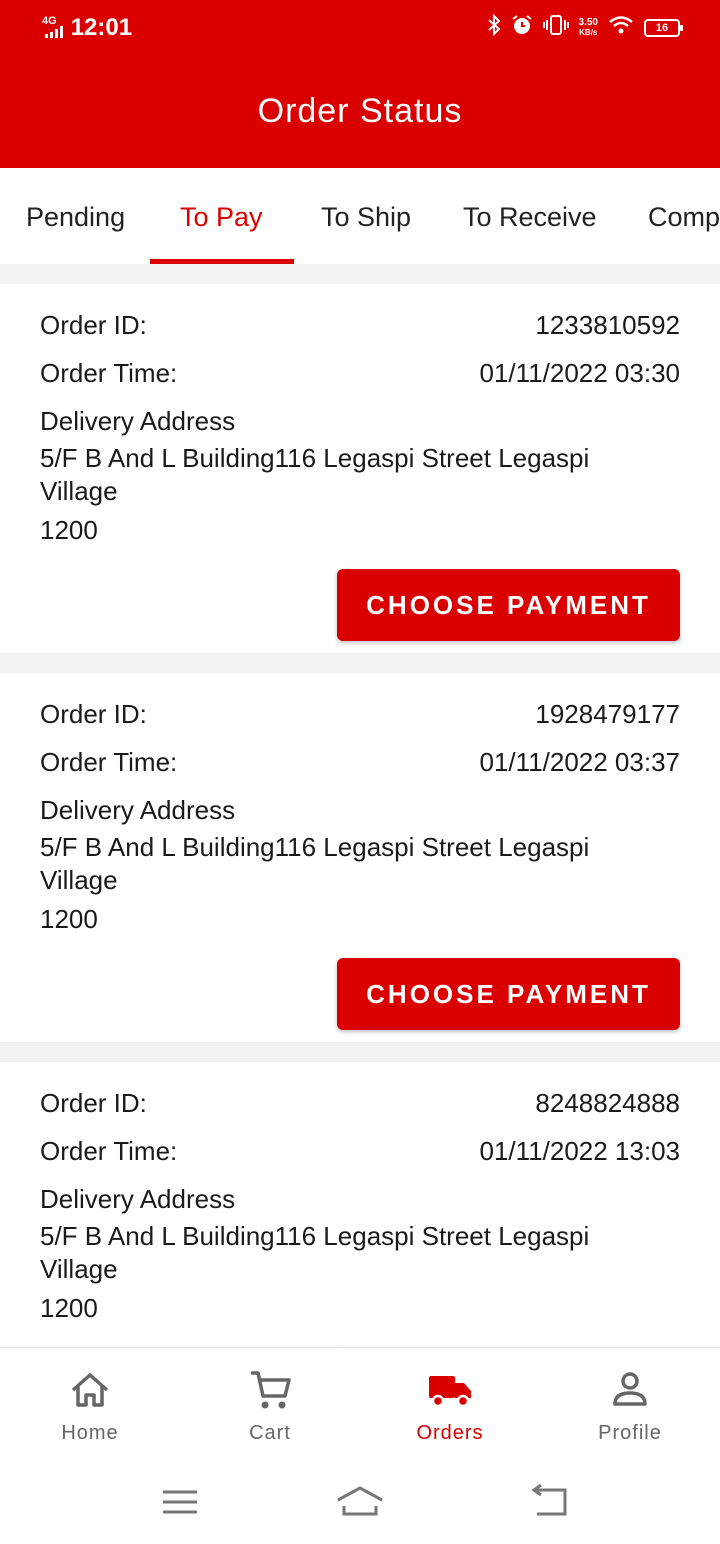 This screenshot has height=1544, width=720. I want to click on order-id-row: Order ID: 1233810592, so click(360, 325).